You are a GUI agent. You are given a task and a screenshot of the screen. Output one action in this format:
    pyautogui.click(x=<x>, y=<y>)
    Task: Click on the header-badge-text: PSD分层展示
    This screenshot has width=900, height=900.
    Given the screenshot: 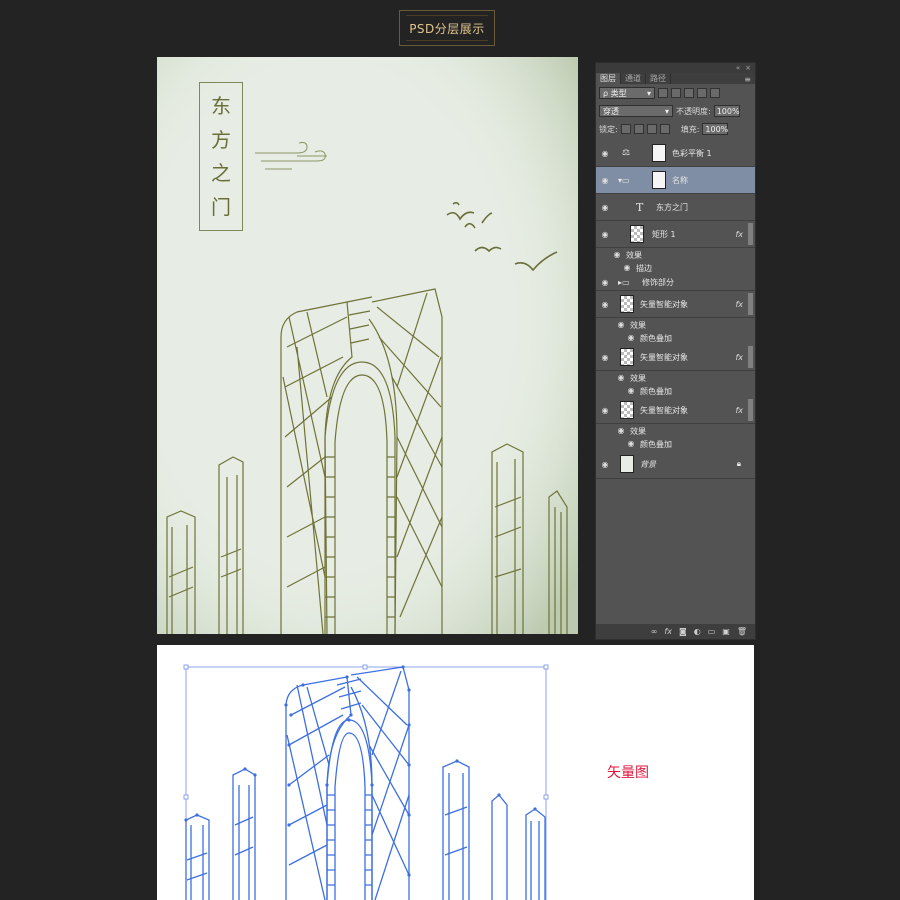 What is the action you would take?
    pyautogui.click(x=447, y=28)
    